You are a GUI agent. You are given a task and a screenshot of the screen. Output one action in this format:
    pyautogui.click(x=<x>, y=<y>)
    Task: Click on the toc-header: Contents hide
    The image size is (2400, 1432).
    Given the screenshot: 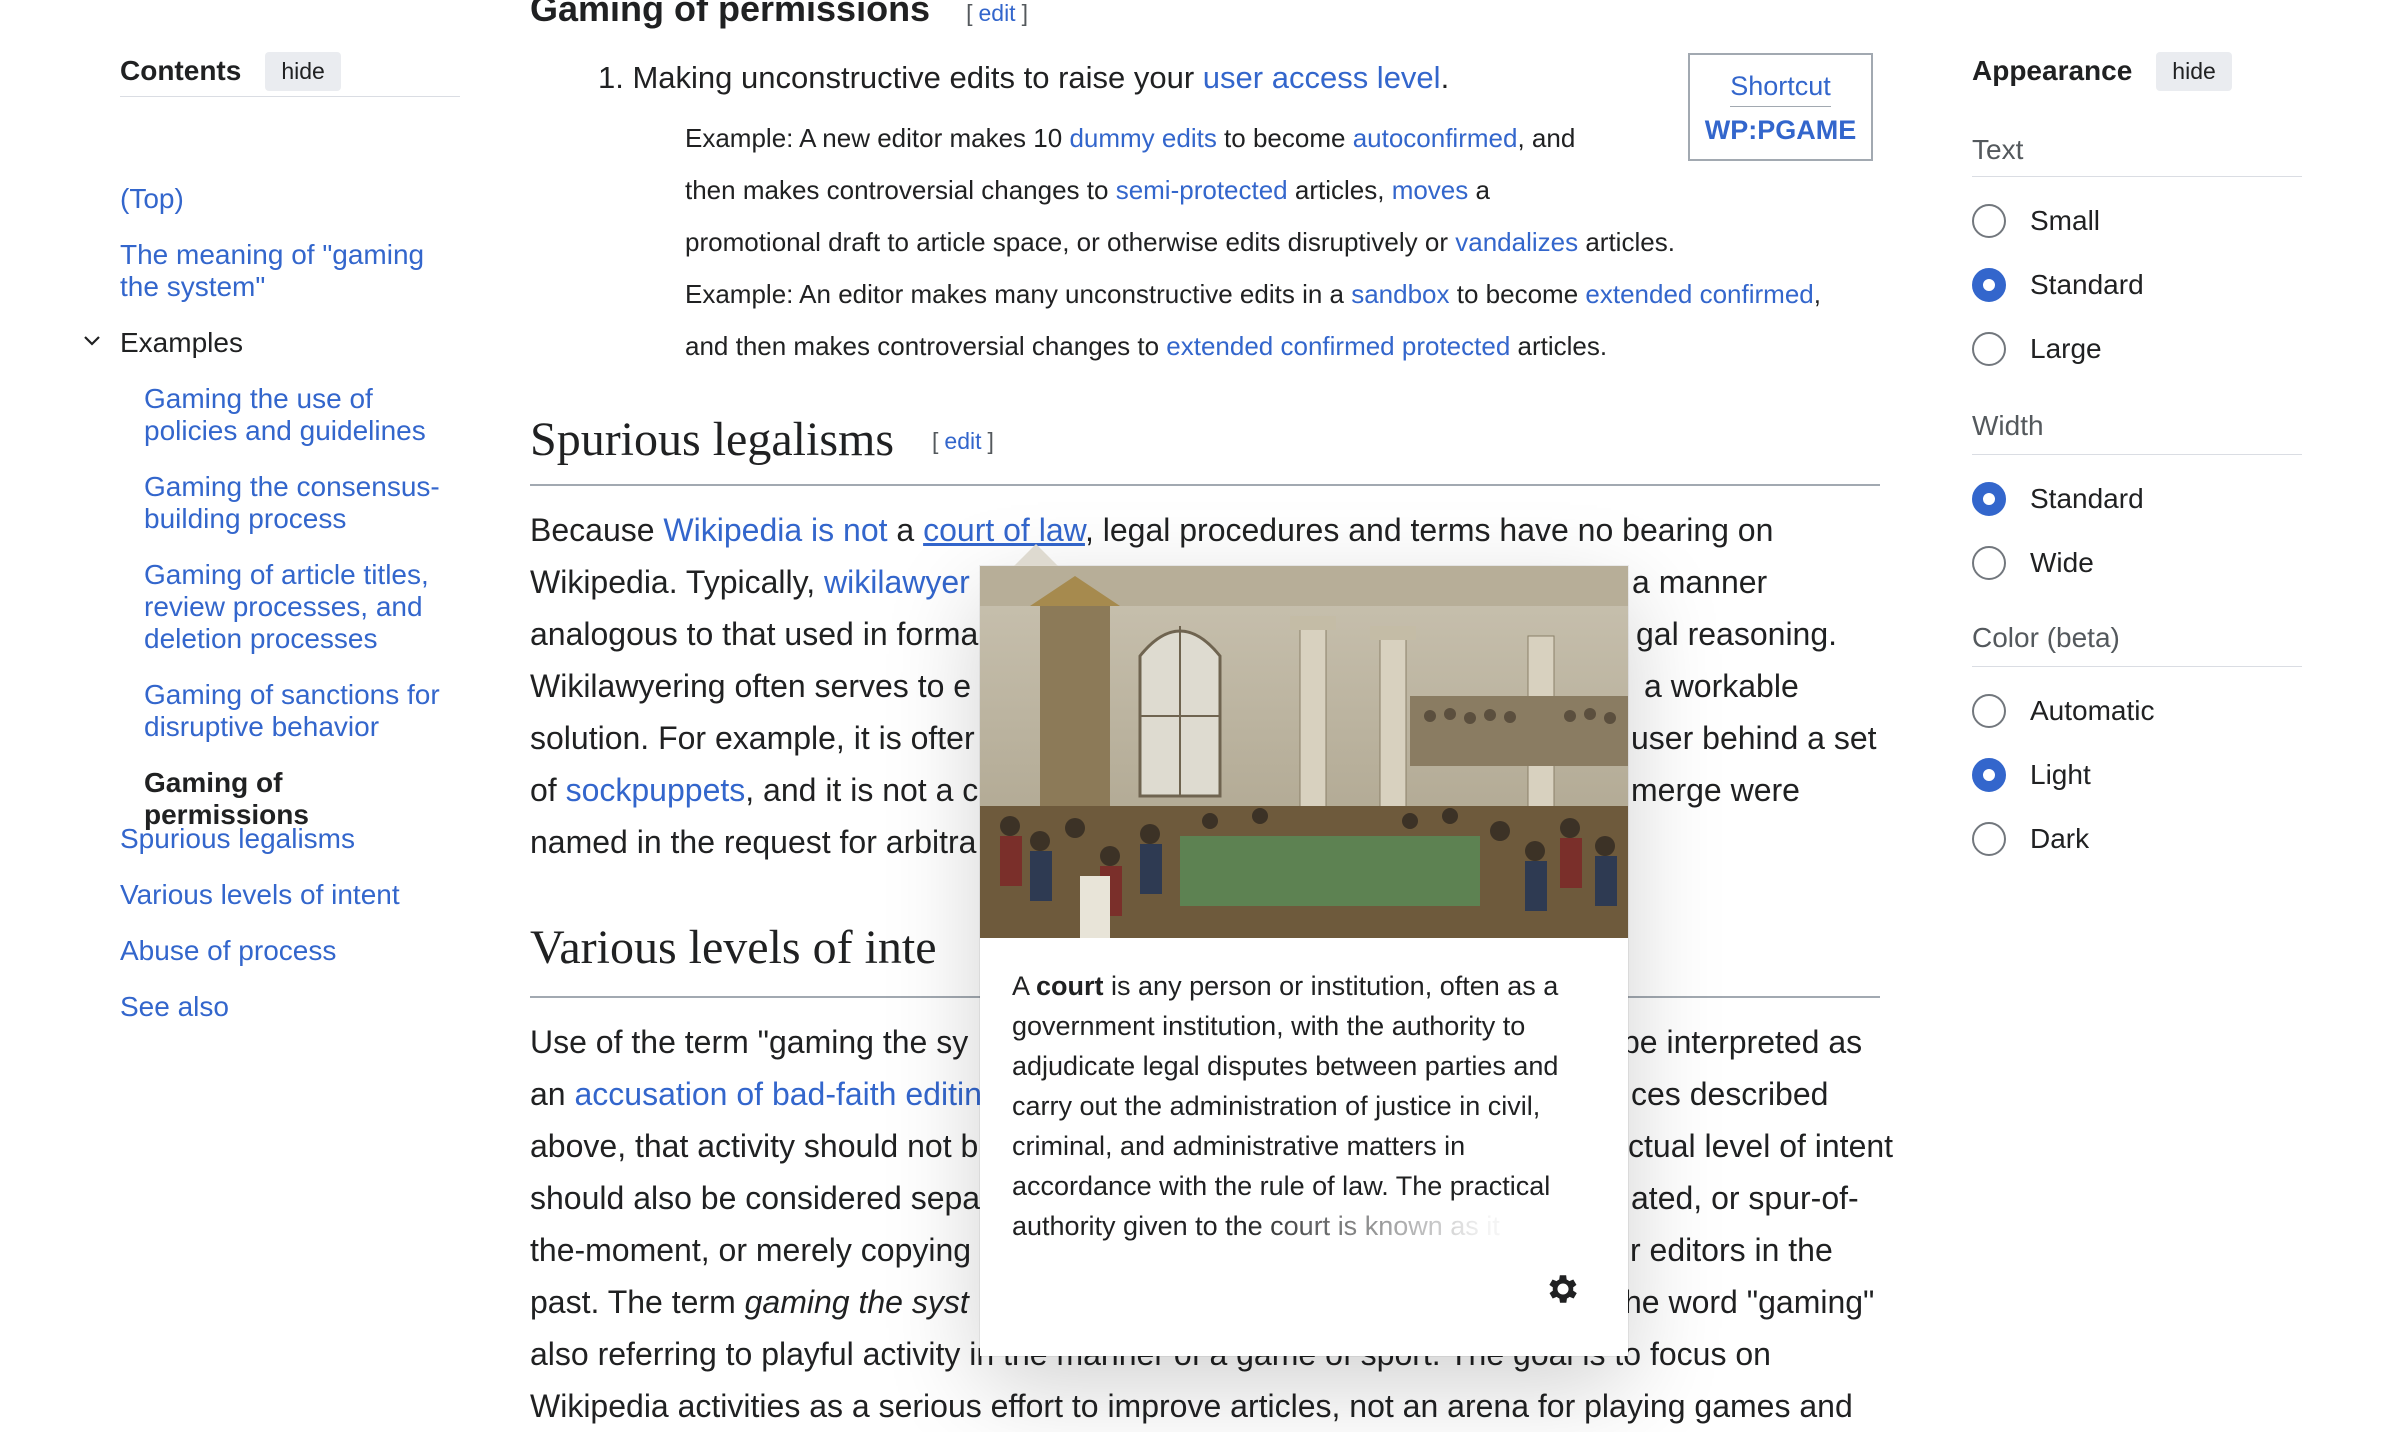 What is the action you would take?
    pyautogui.click(x=290, y=71)
    